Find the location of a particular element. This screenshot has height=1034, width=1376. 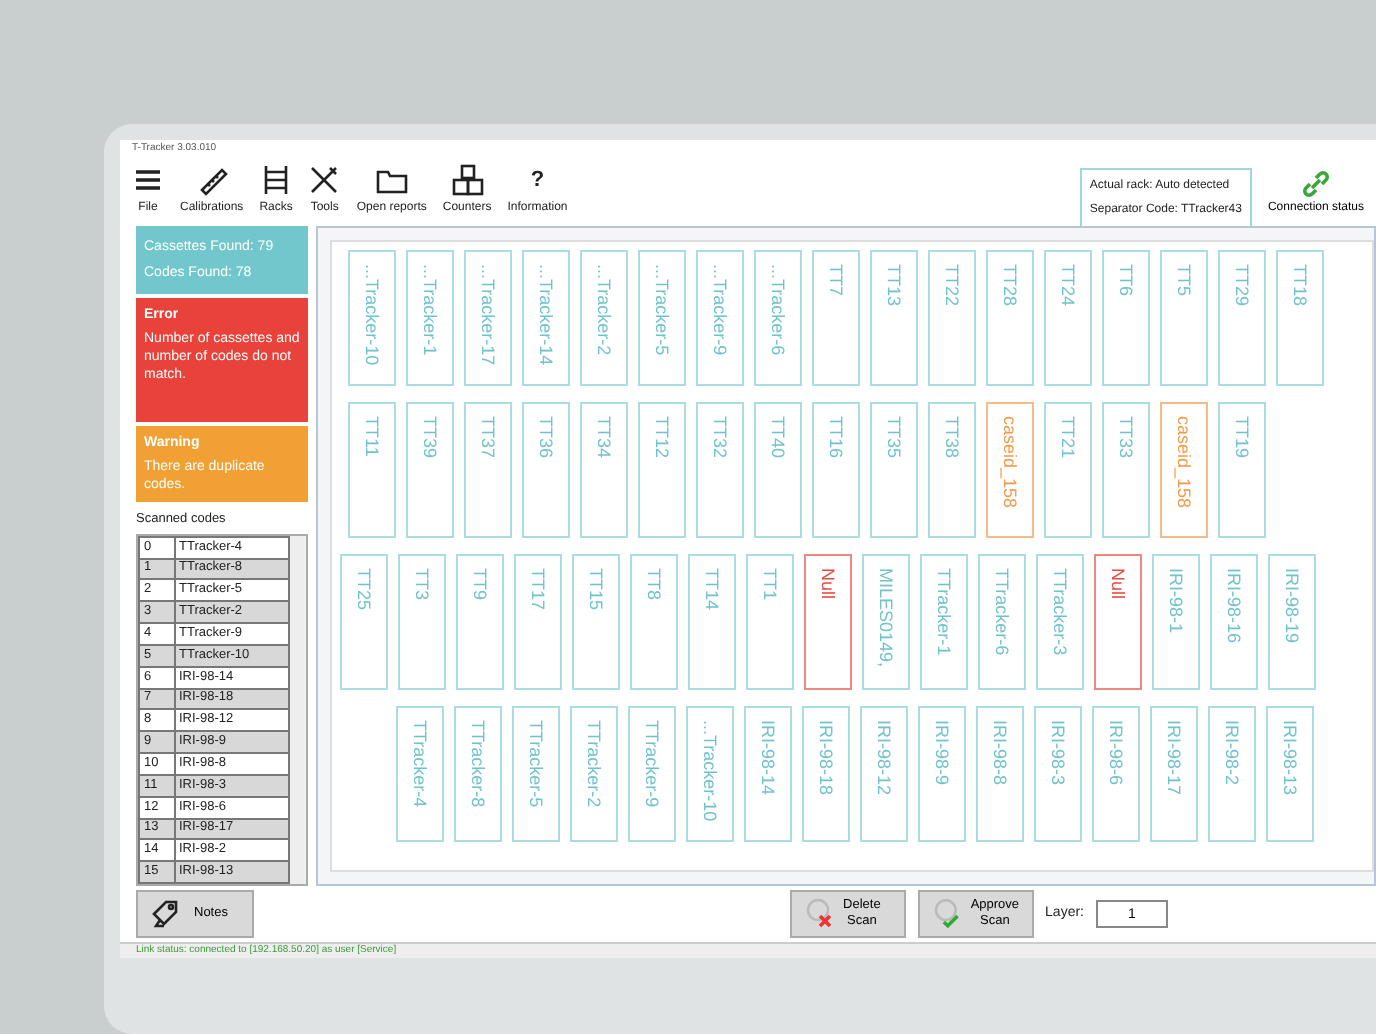

cassette-slot: TT16 is located at coordinates (836, 470).